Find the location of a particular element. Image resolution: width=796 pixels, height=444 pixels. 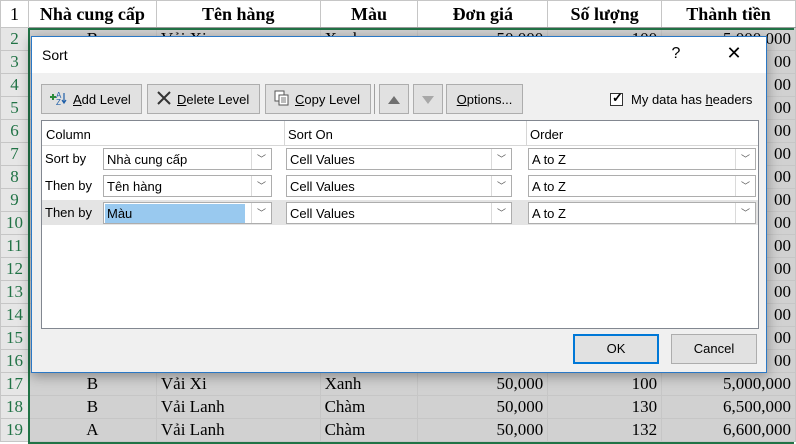

svg-text: Z is located at coordinates (58, 102).